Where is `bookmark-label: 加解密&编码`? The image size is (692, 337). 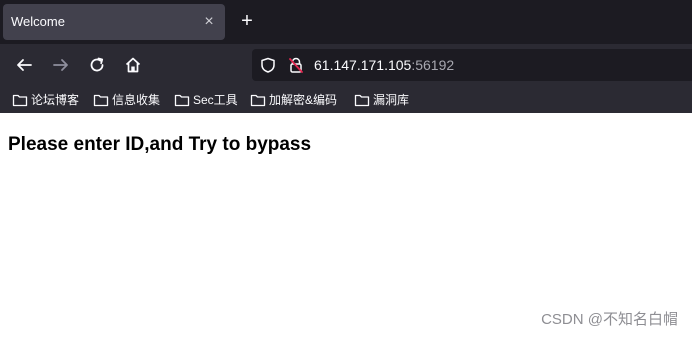
bookmark-label: 加解密&编码 is located at coordinates (303, 100).